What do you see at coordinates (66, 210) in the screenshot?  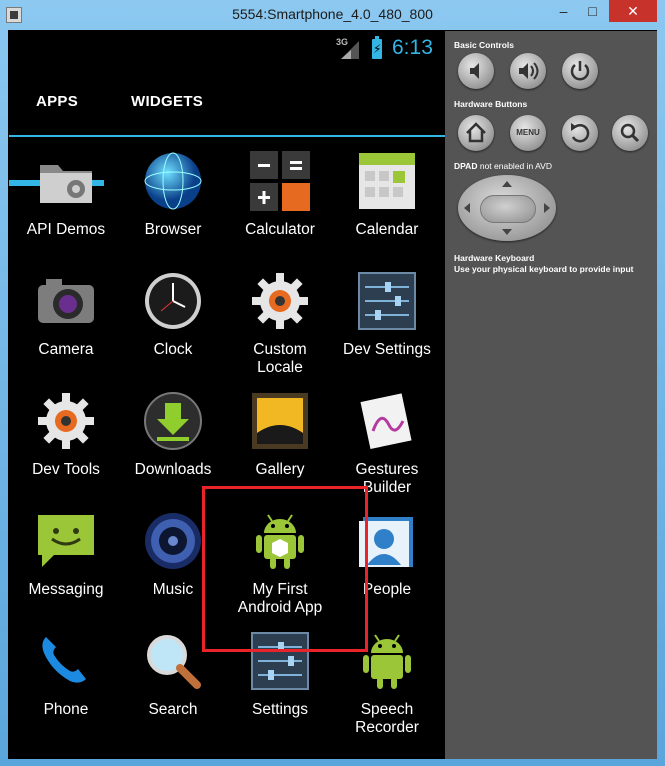 I see `app-api-demos: API Demos` at bounding box center [66, 210].